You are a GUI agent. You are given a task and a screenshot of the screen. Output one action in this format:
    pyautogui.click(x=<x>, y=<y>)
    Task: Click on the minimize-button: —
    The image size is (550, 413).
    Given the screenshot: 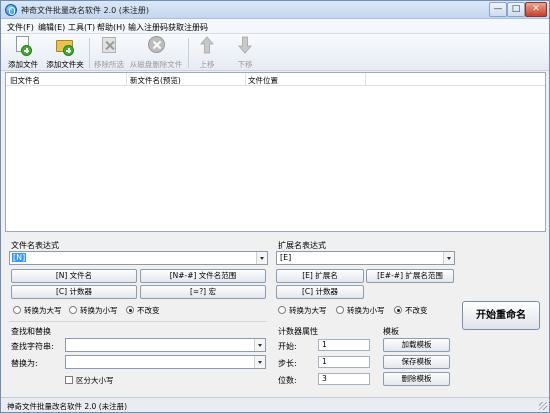 What is the action you would take?
    pyautogui.click(x=498, y=9)
    